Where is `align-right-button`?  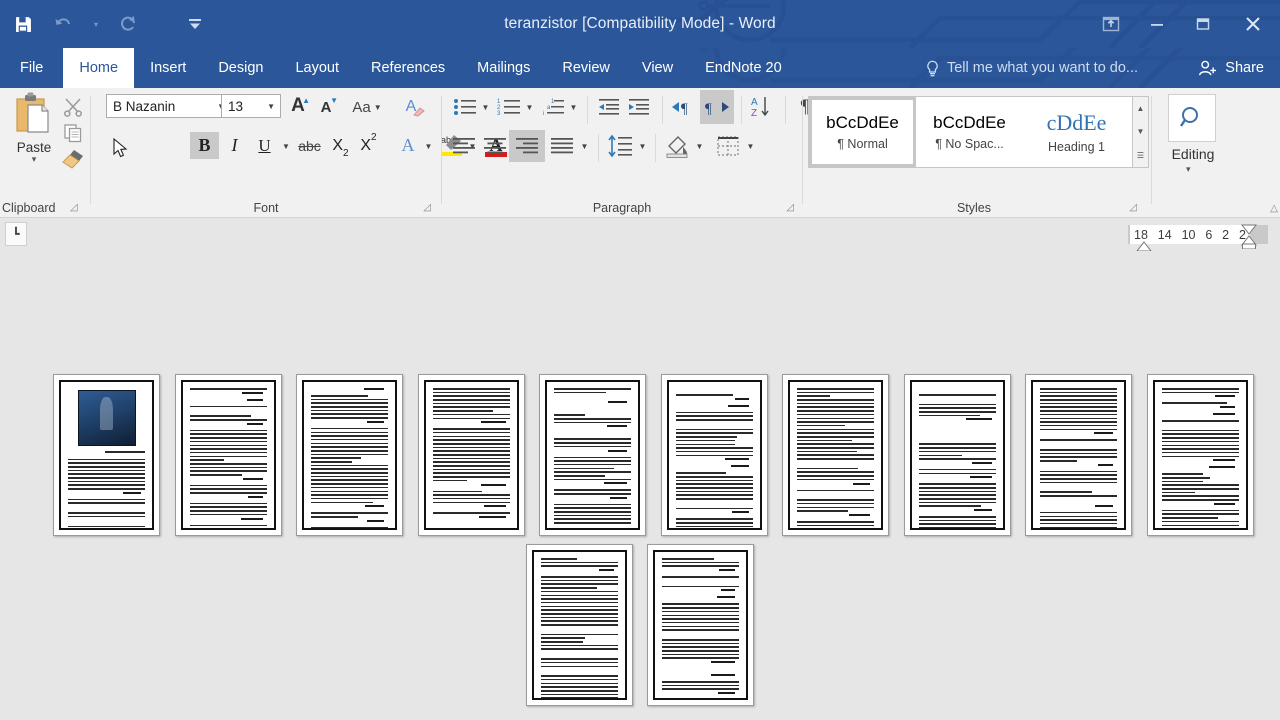
align-right-button is located at coordinates (527, 146).